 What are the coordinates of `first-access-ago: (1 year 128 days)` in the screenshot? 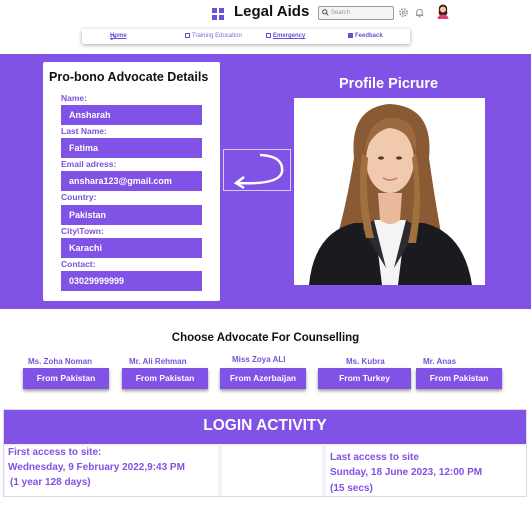 It's located at (50, 482).